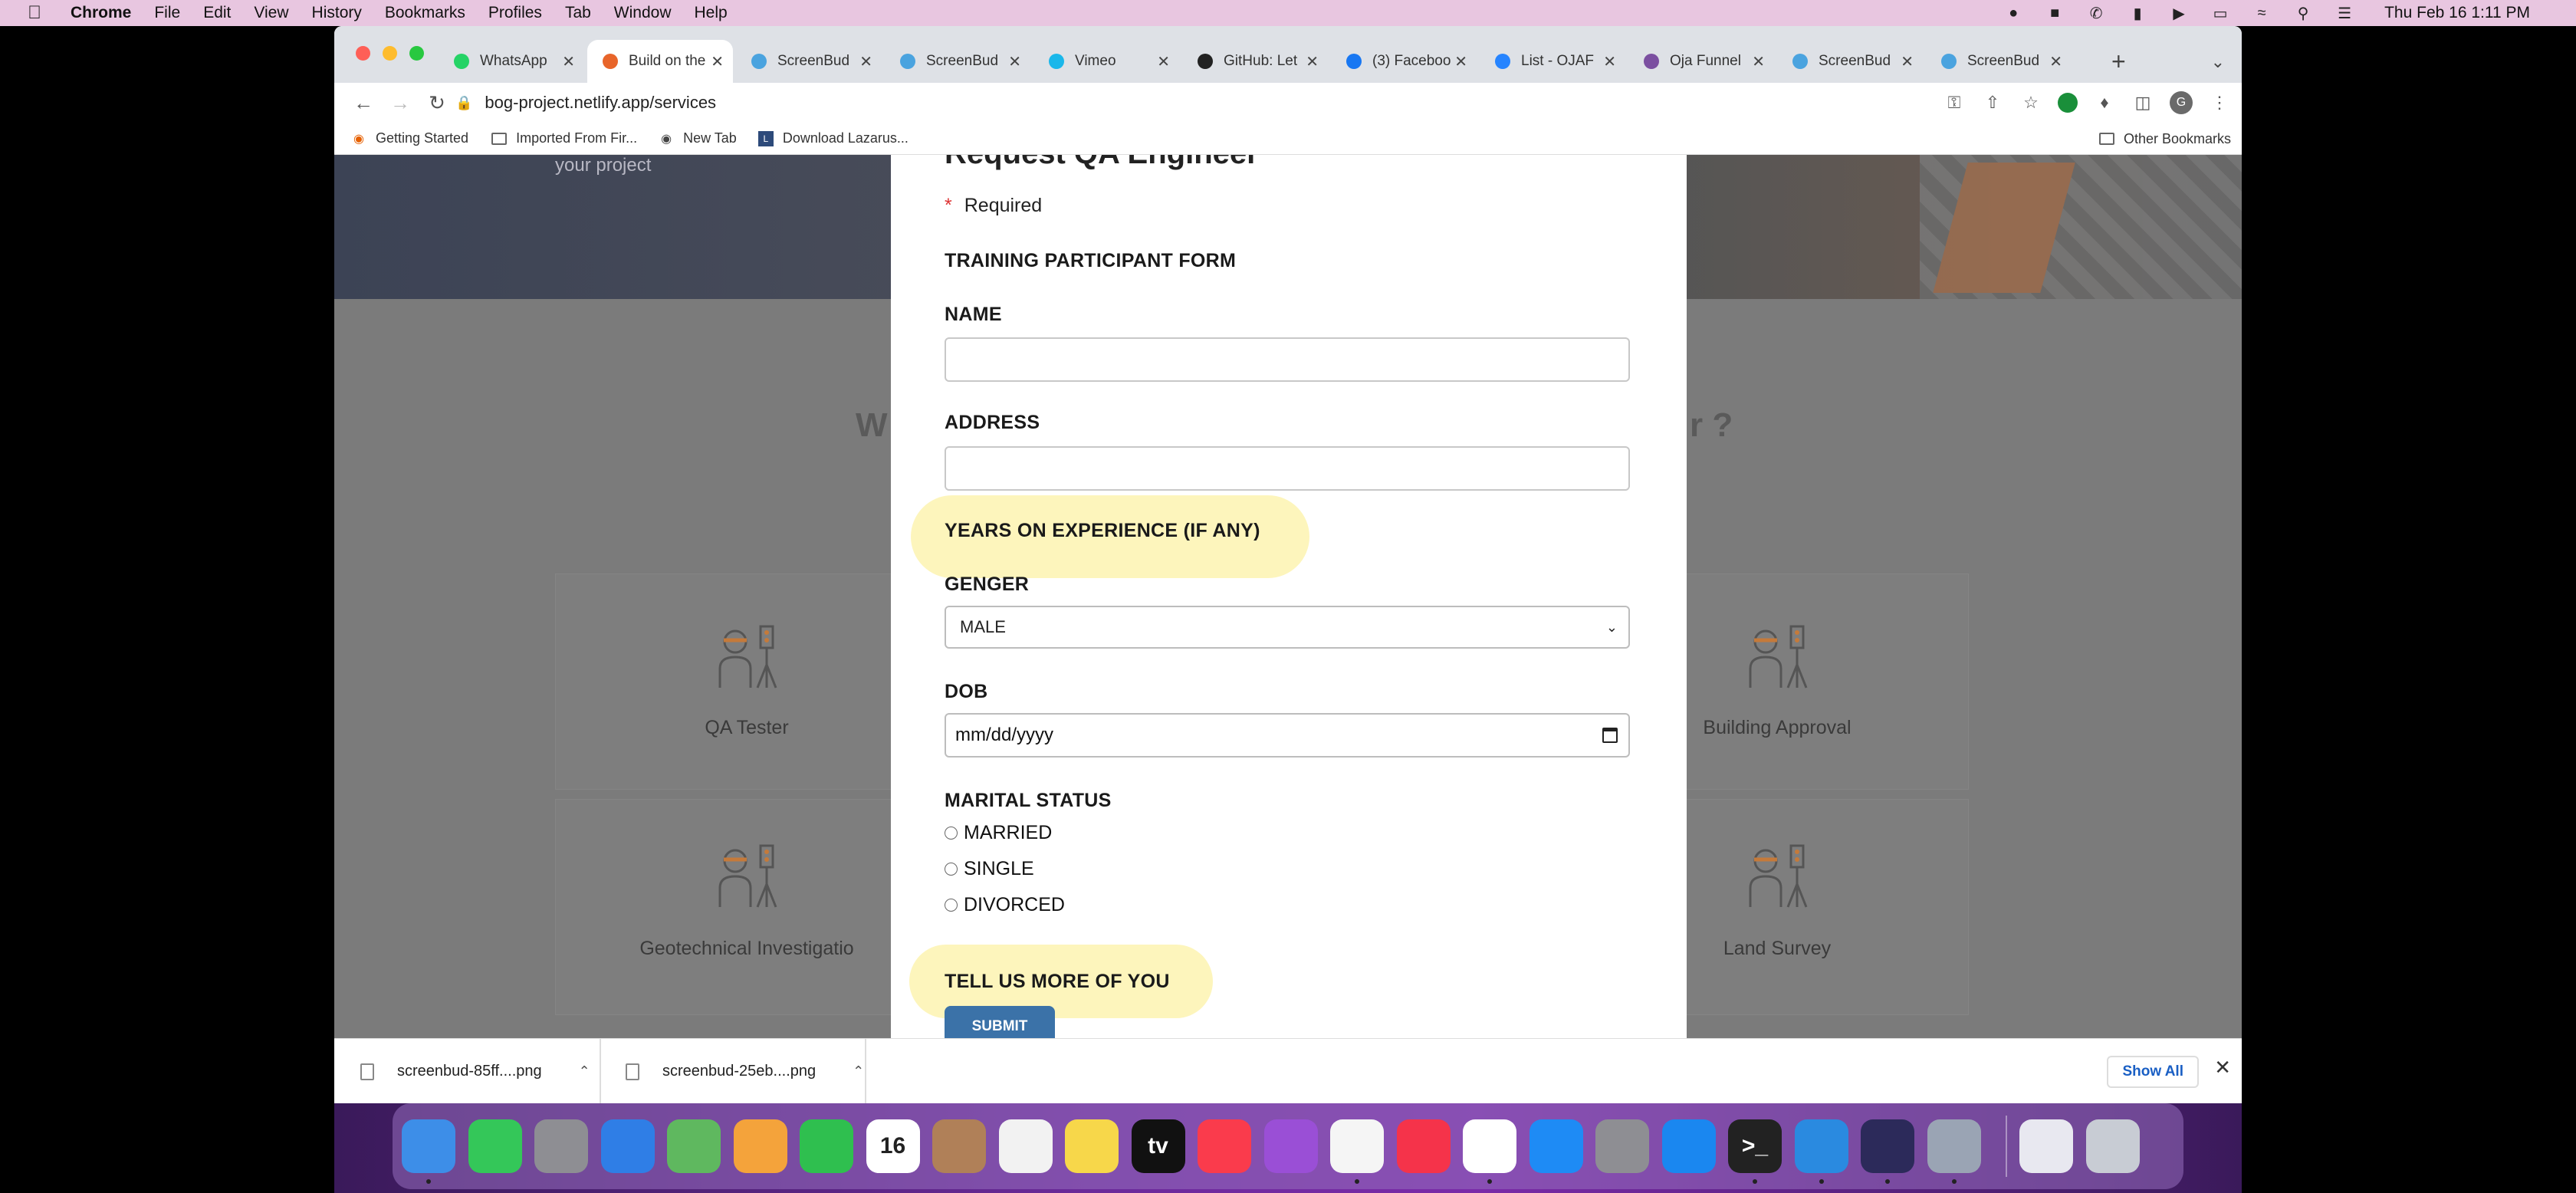  I want to click on apple-tv-icon: tv, so click(1158, 1146).